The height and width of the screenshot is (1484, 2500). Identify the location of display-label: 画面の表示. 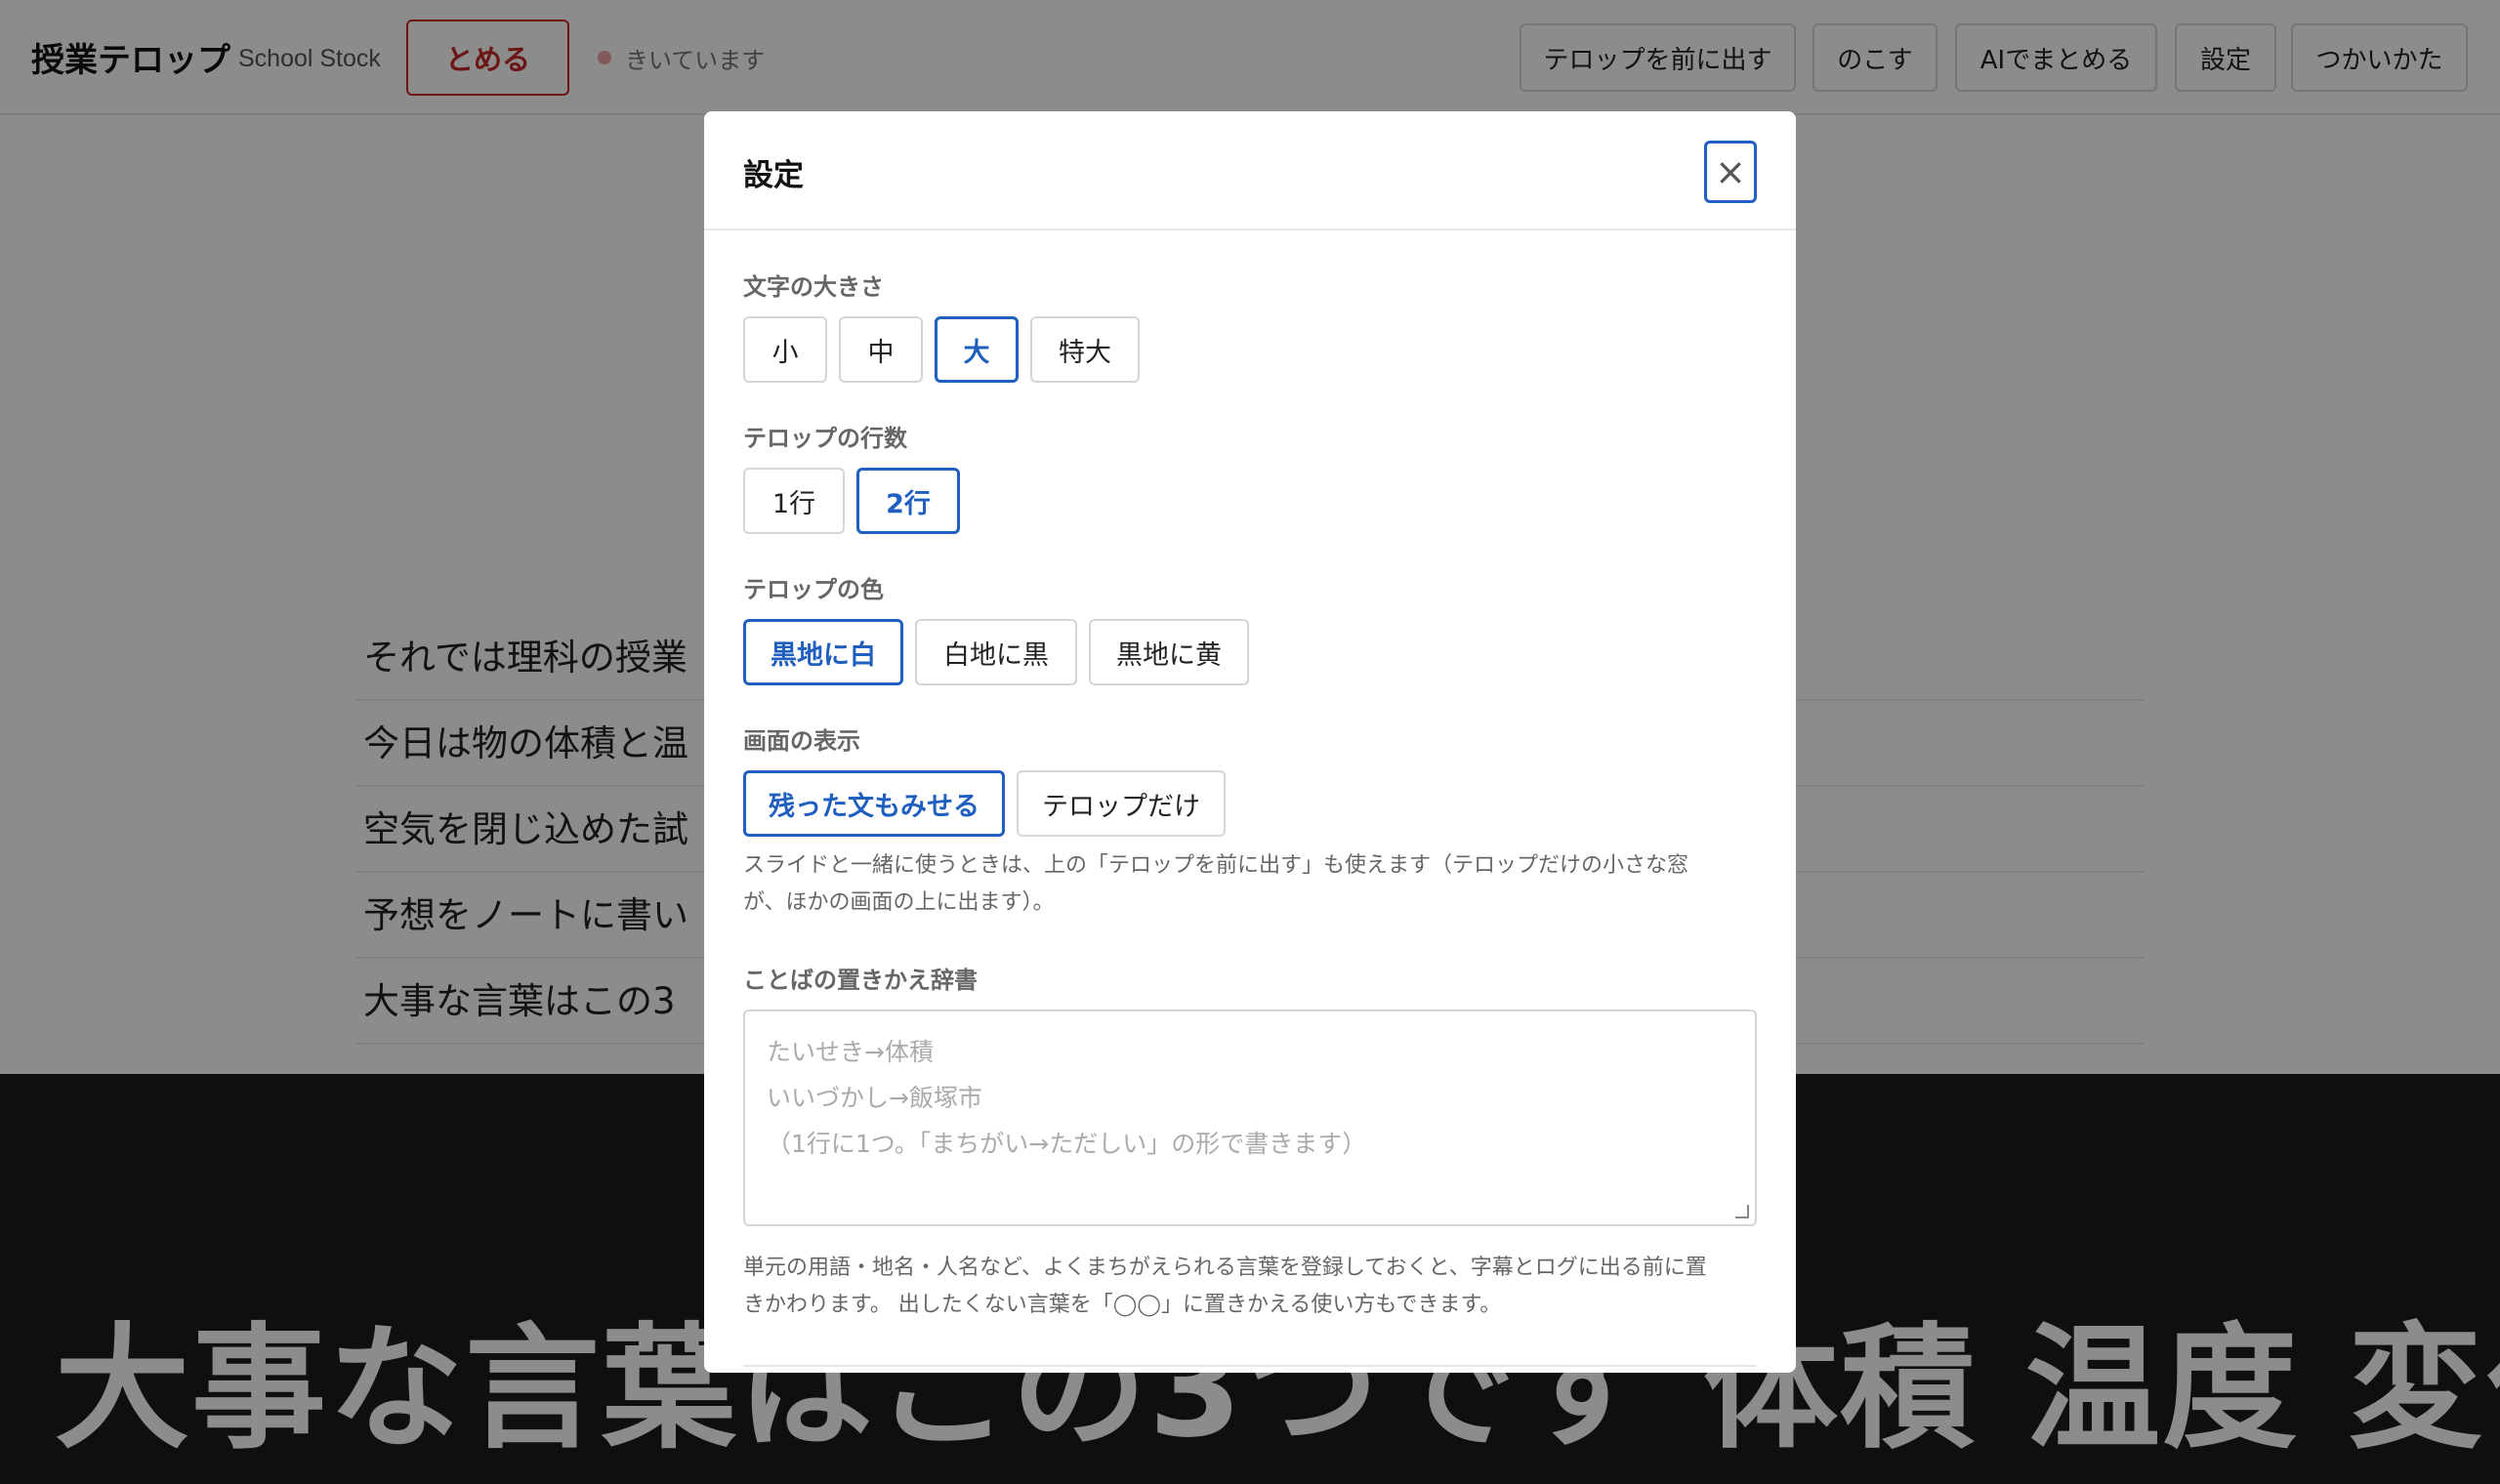
(801, 741).